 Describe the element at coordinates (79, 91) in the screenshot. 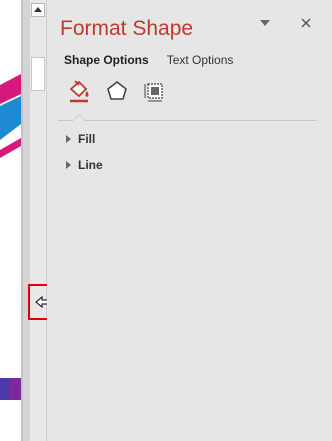

I see `fill-line-icon` at that location.